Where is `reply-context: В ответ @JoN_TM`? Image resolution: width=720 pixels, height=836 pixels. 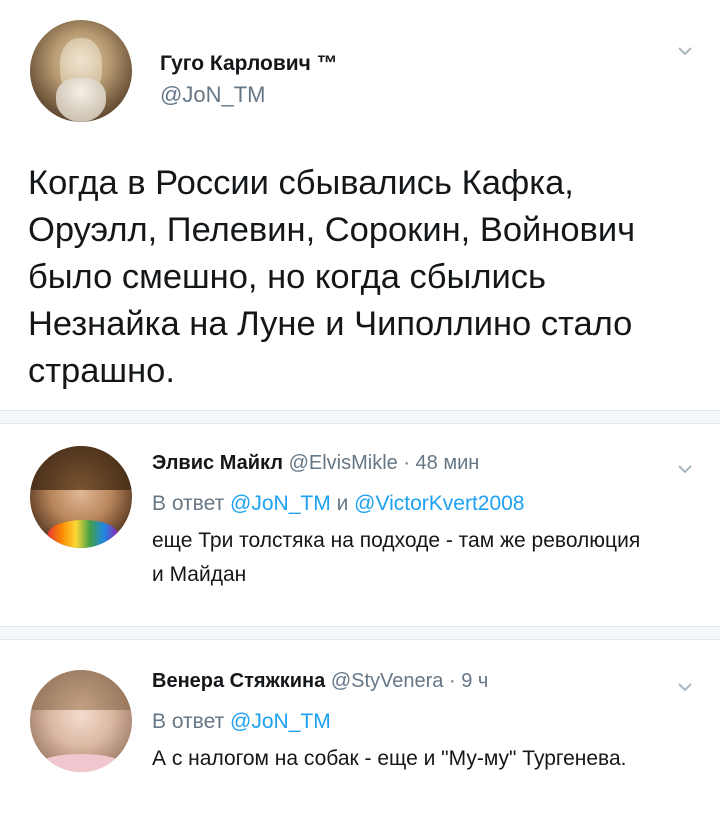
reply-context: В ответ @JoN_TM is located at coordinates (241, 722).